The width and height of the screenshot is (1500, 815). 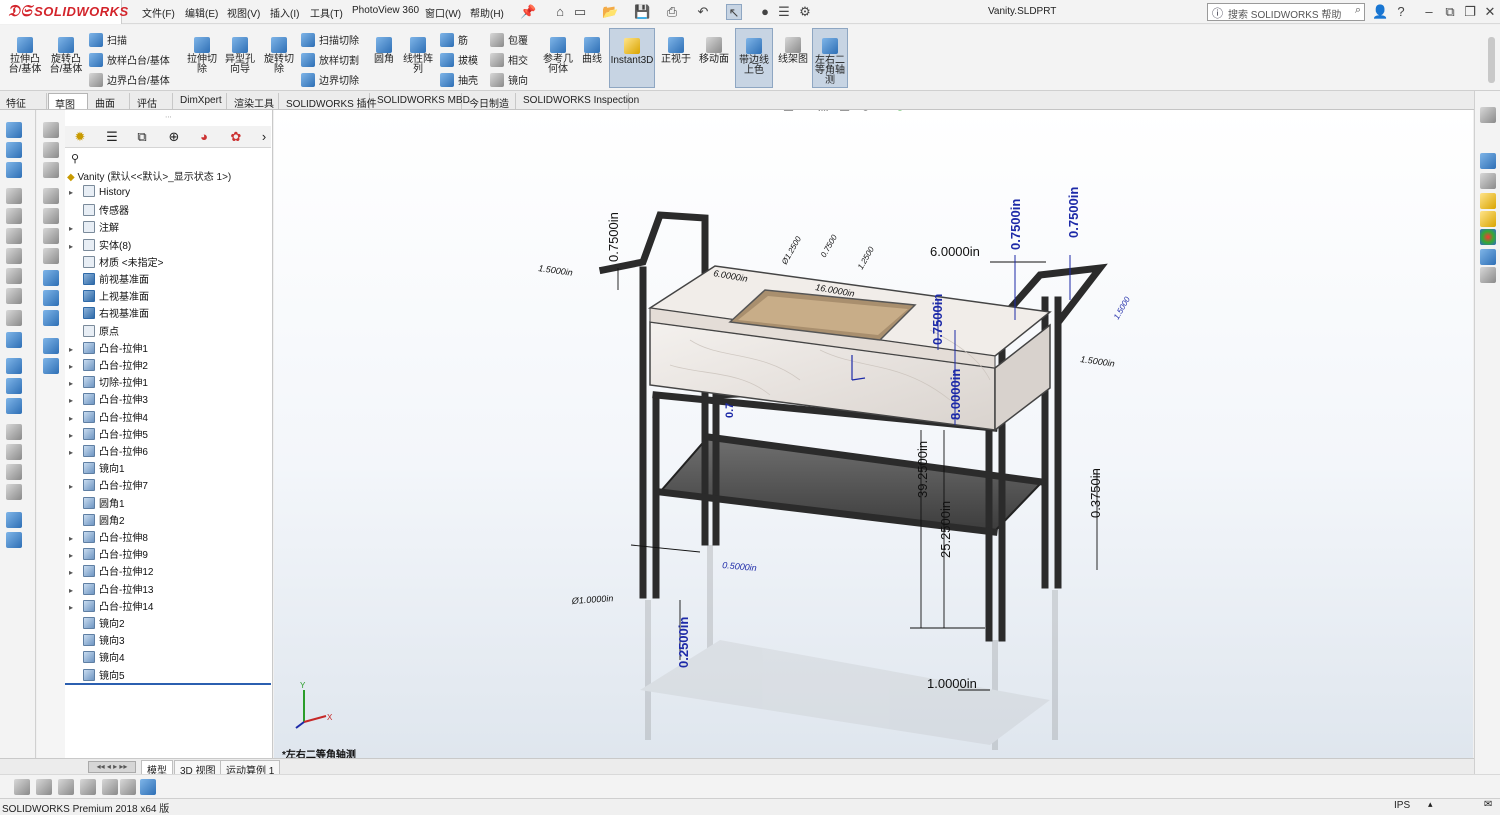 I want to click on line-tool-icon, so click(x=14, y=216).